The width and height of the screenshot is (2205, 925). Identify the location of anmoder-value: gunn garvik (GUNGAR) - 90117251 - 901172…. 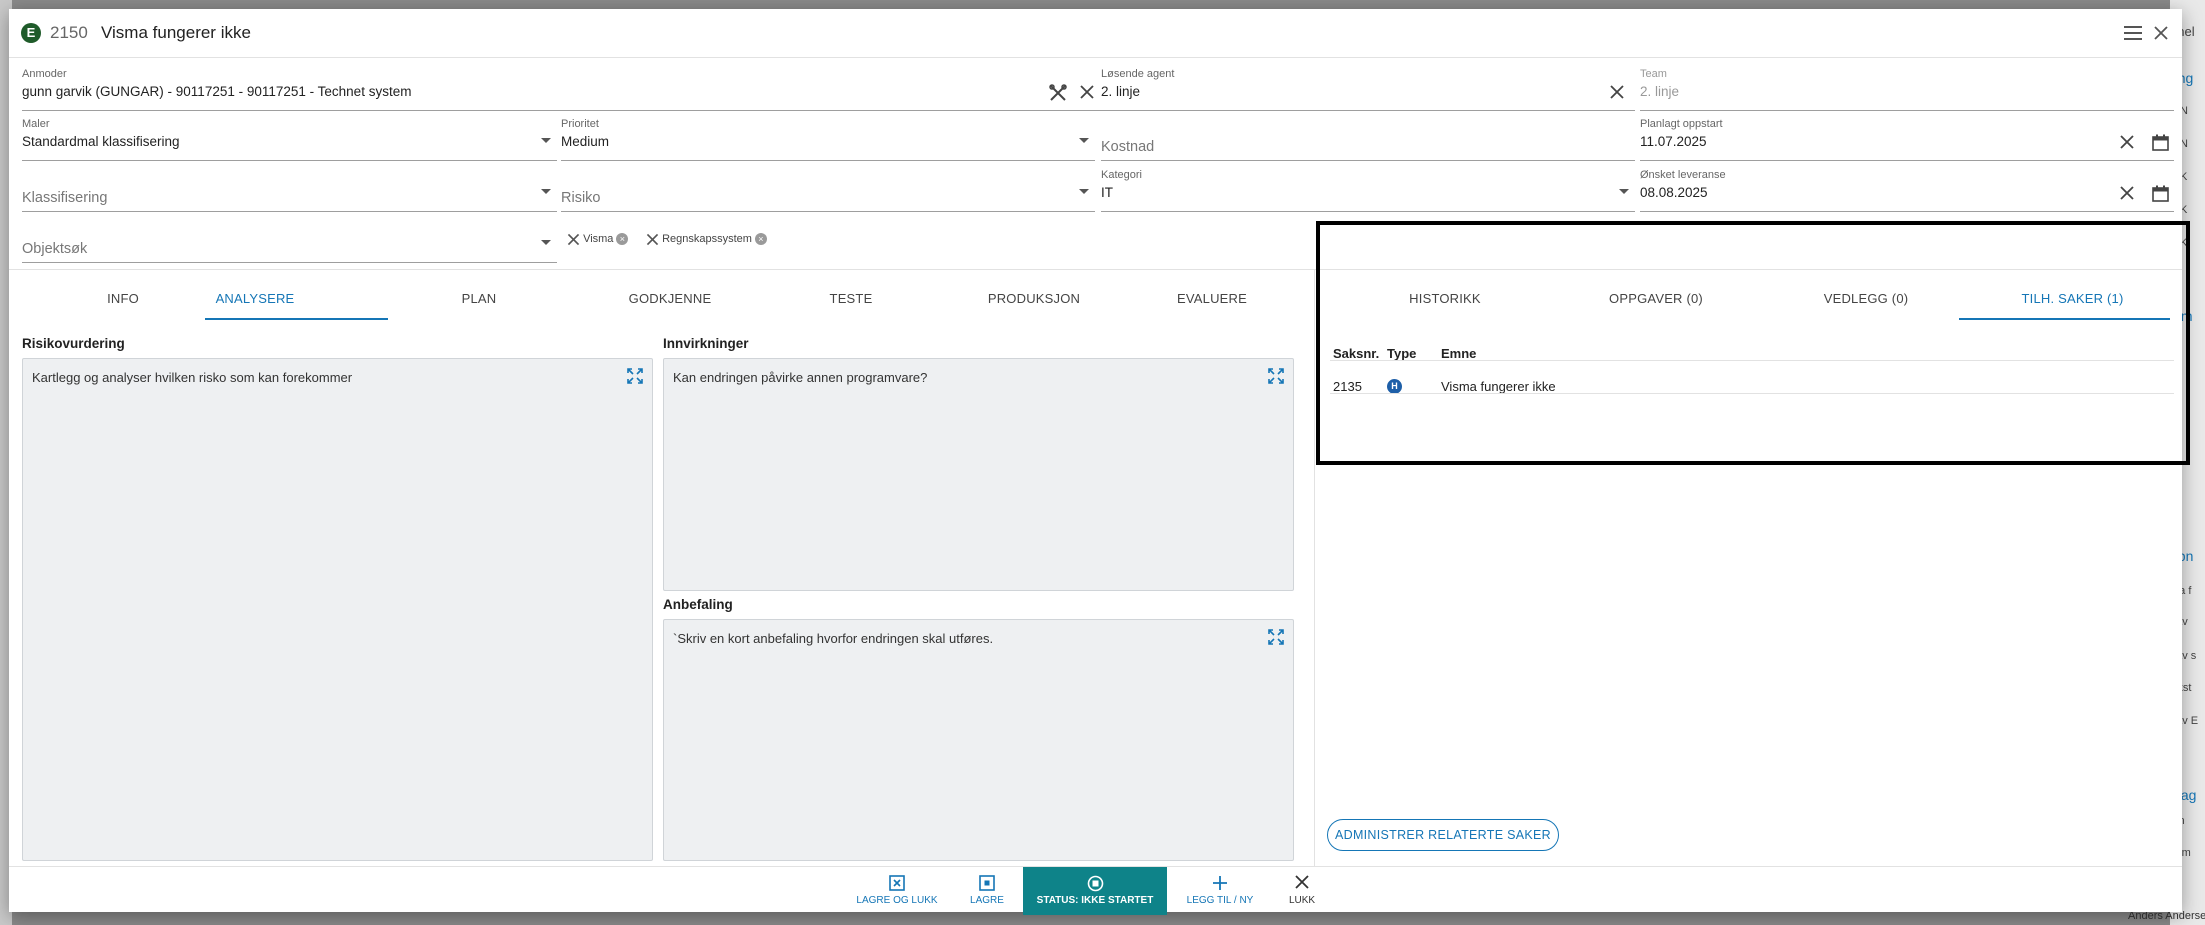
(217, 91).